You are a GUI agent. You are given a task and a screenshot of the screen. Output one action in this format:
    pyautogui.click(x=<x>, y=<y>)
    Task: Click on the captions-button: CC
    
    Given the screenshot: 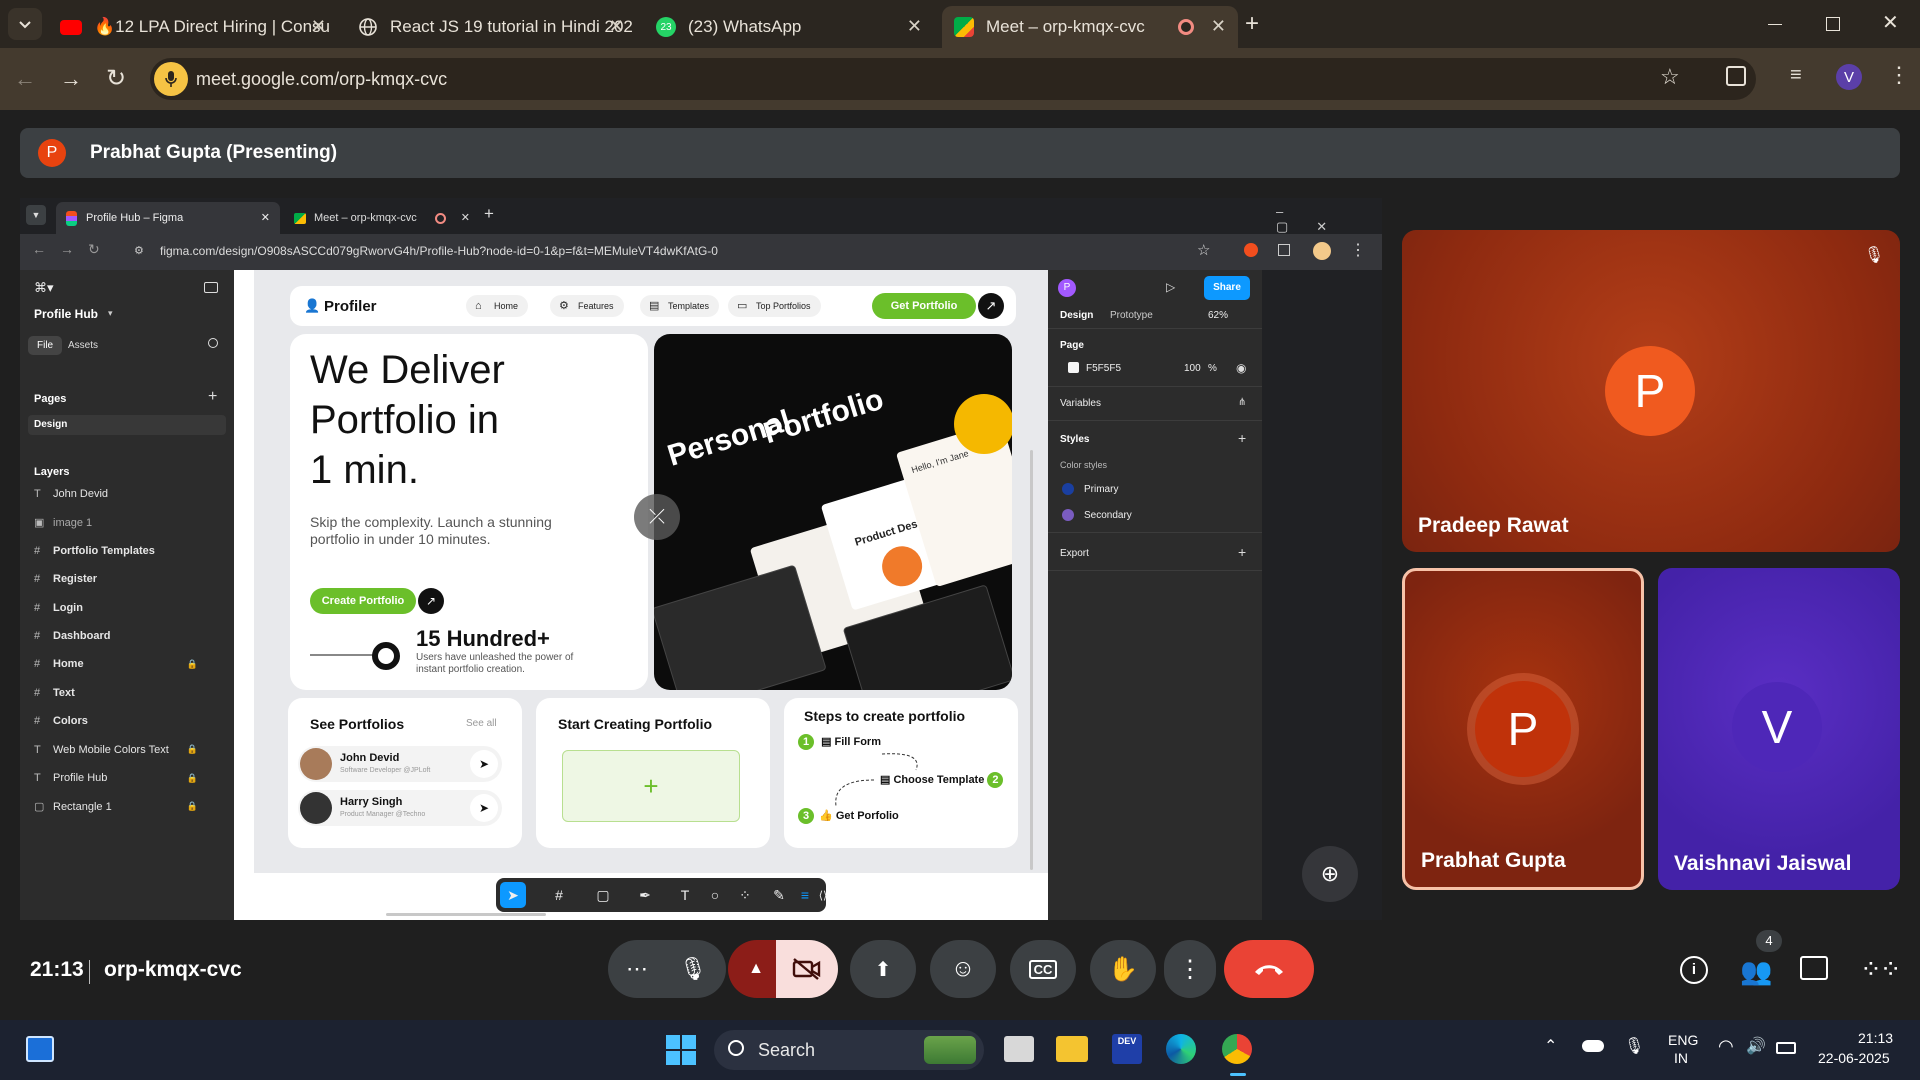 What is the action you would take?
    pyautogui.click(x=1043, y=969)
    